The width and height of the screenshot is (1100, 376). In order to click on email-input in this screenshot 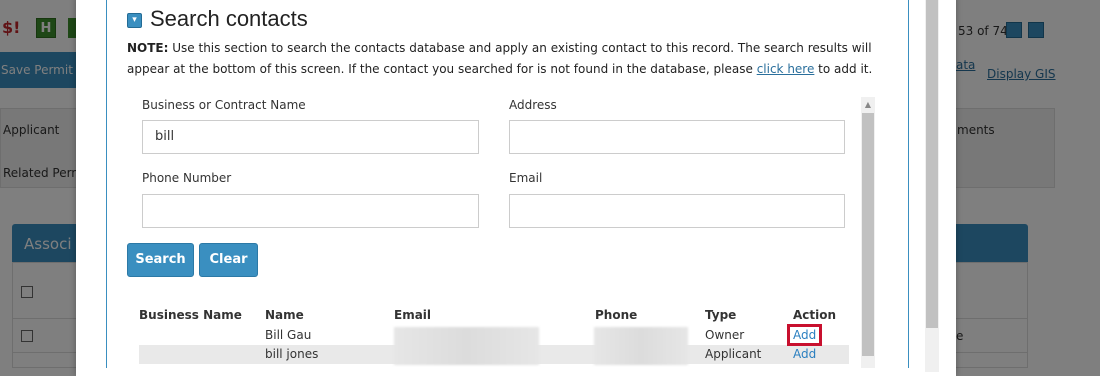, I will do `click(677, 211)`.